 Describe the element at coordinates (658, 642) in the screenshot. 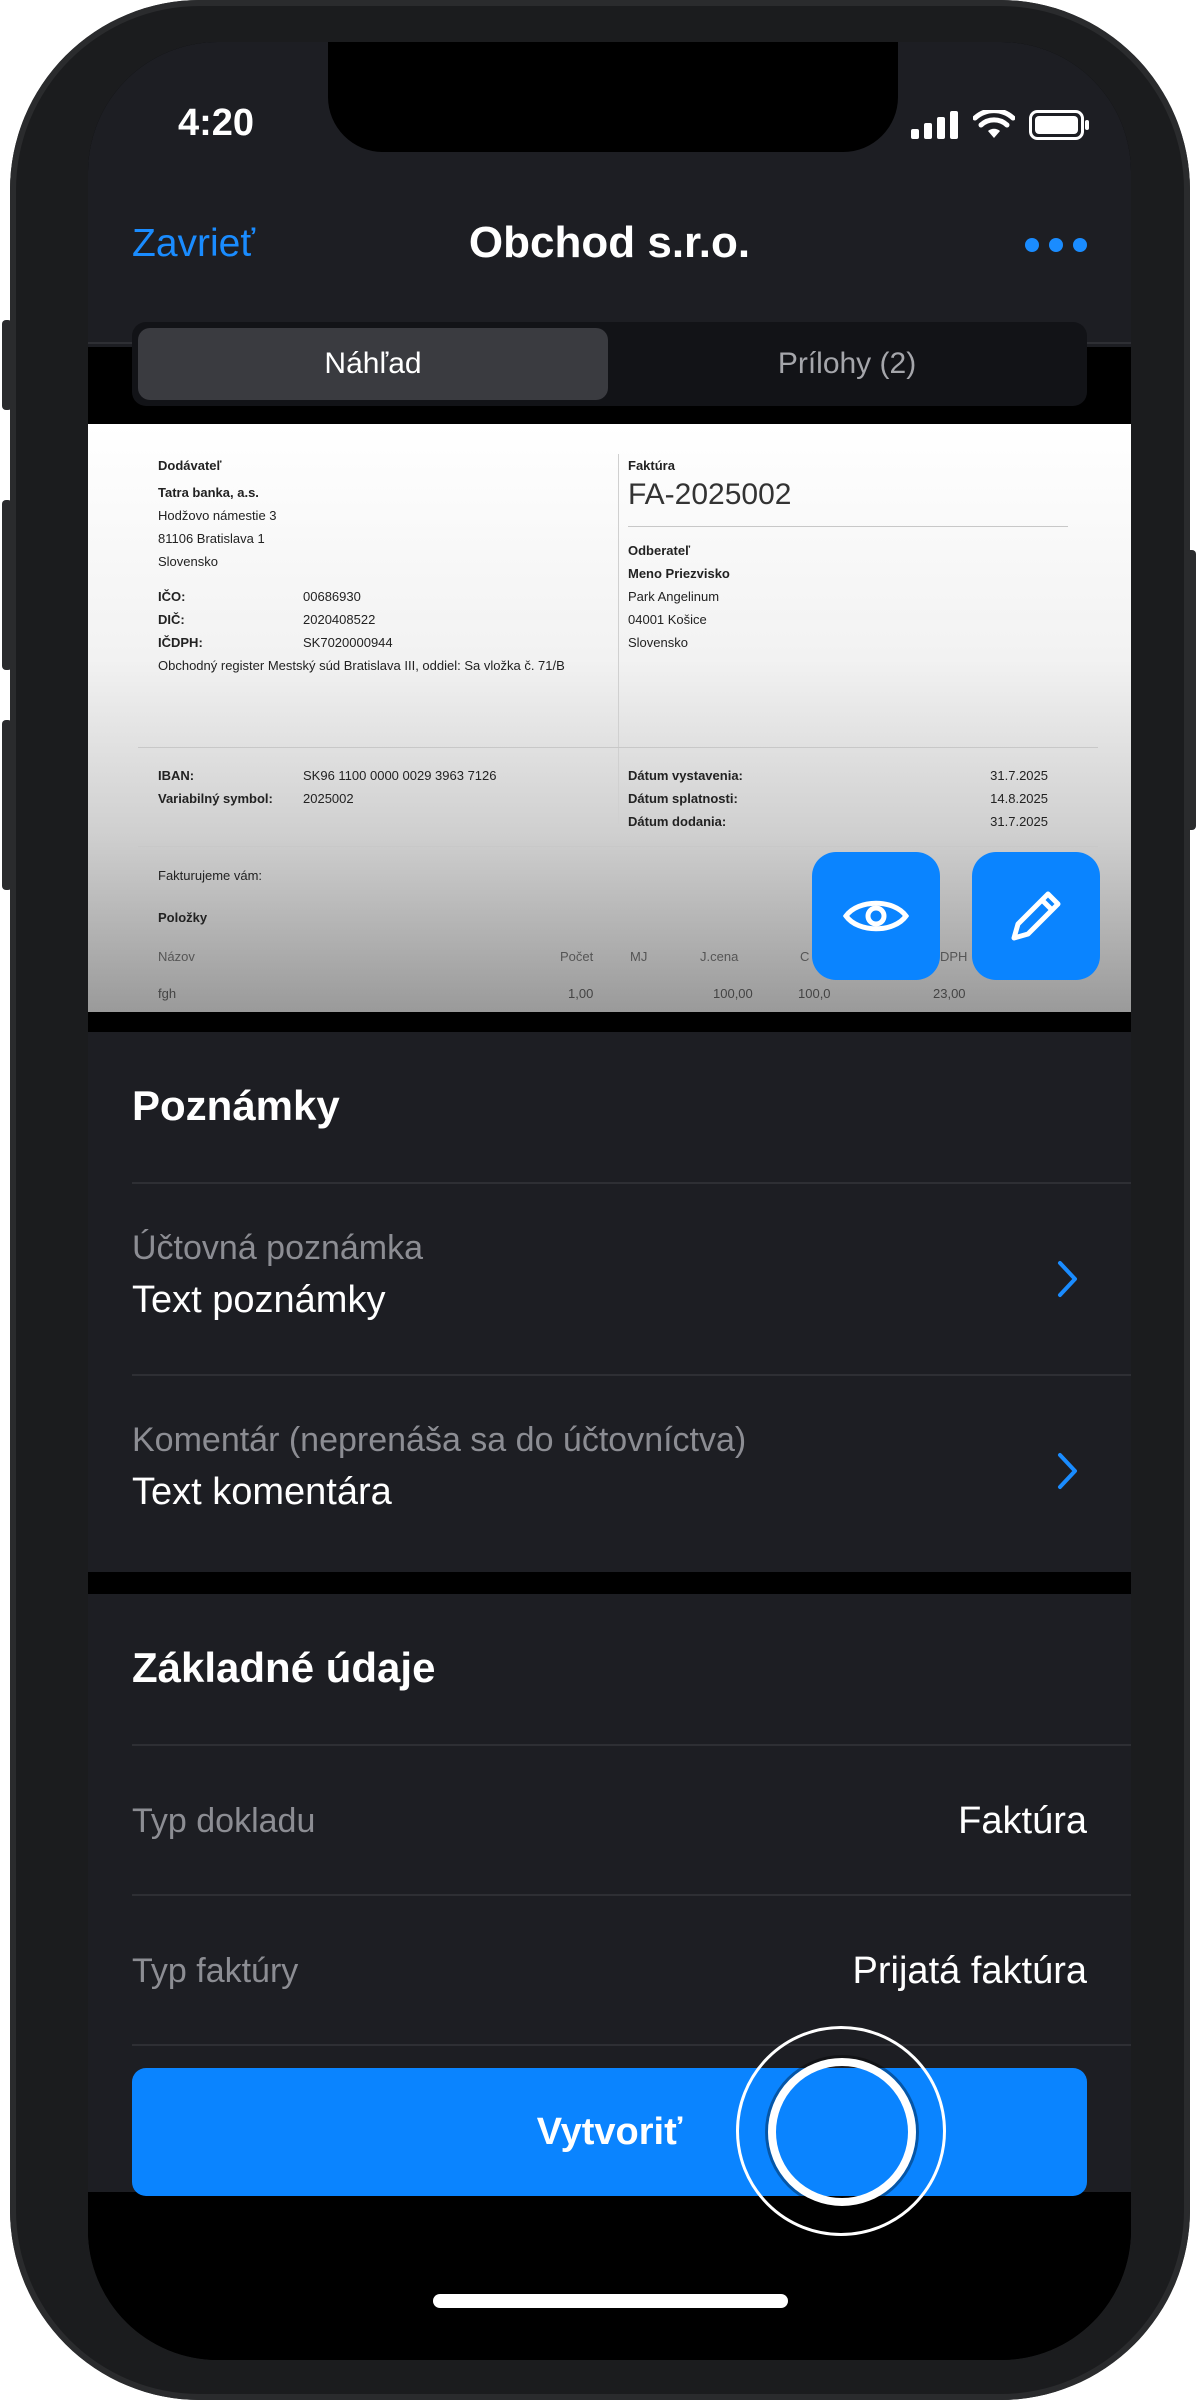

I see `customer-country: Slovensko` at that location.